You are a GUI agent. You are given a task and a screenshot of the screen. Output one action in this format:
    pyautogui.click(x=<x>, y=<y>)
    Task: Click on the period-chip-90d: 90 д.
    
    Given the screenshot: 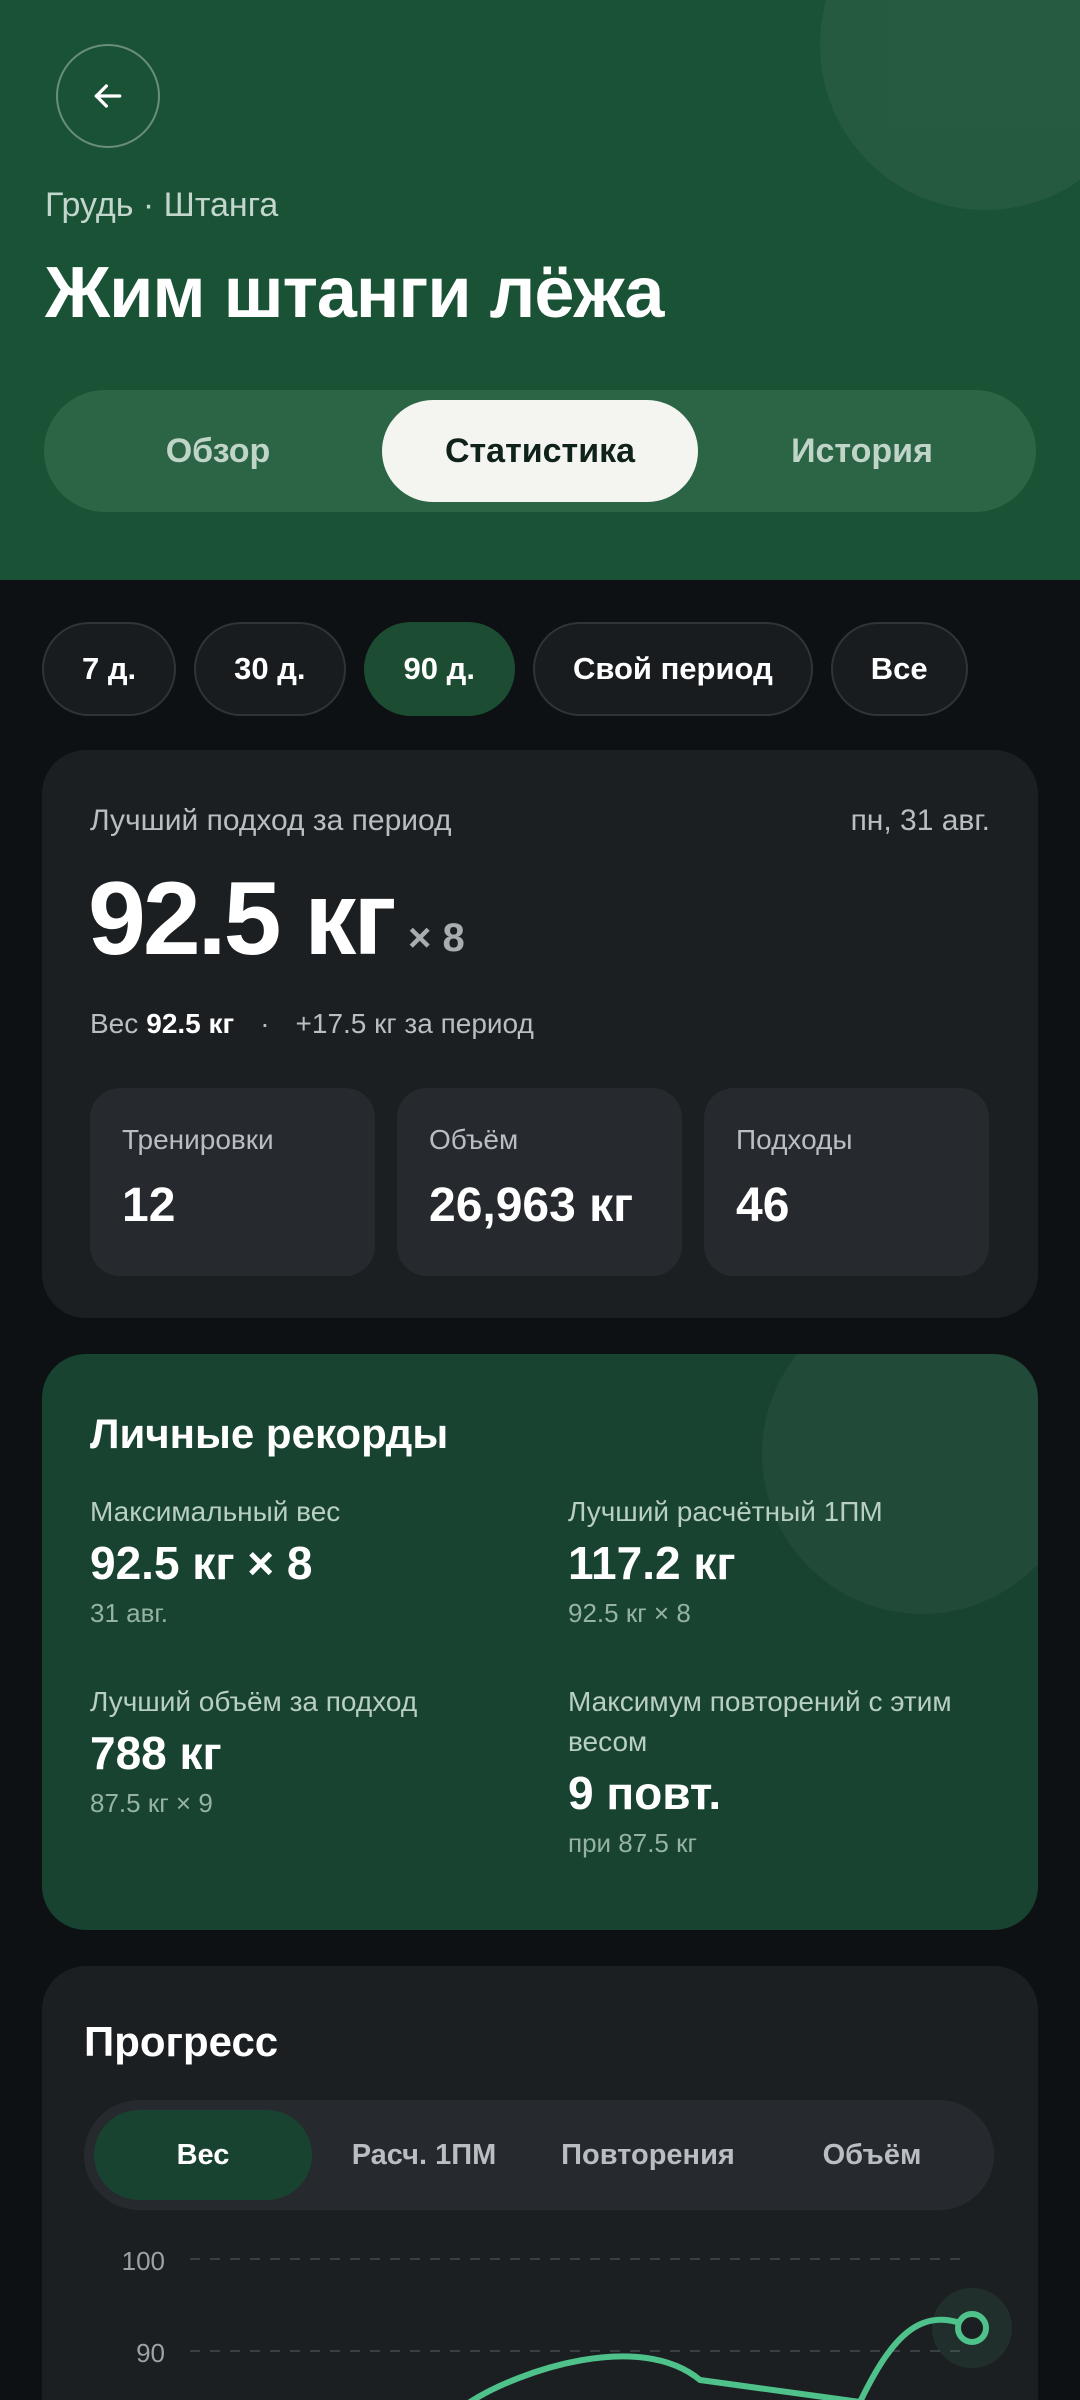 What is the action you would take?
    pyautogui.click(x=439, y=669)
    